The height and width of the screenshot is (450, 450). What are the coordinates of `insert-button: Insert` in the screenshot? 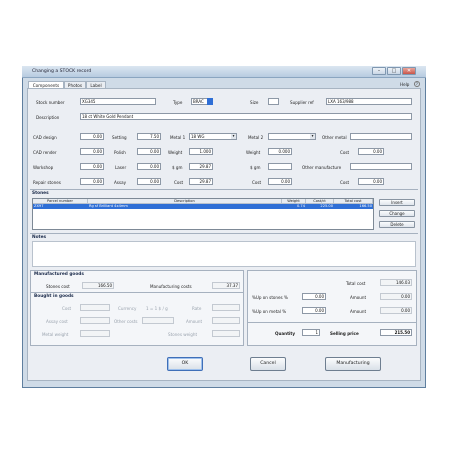 It's located at (397, 202).